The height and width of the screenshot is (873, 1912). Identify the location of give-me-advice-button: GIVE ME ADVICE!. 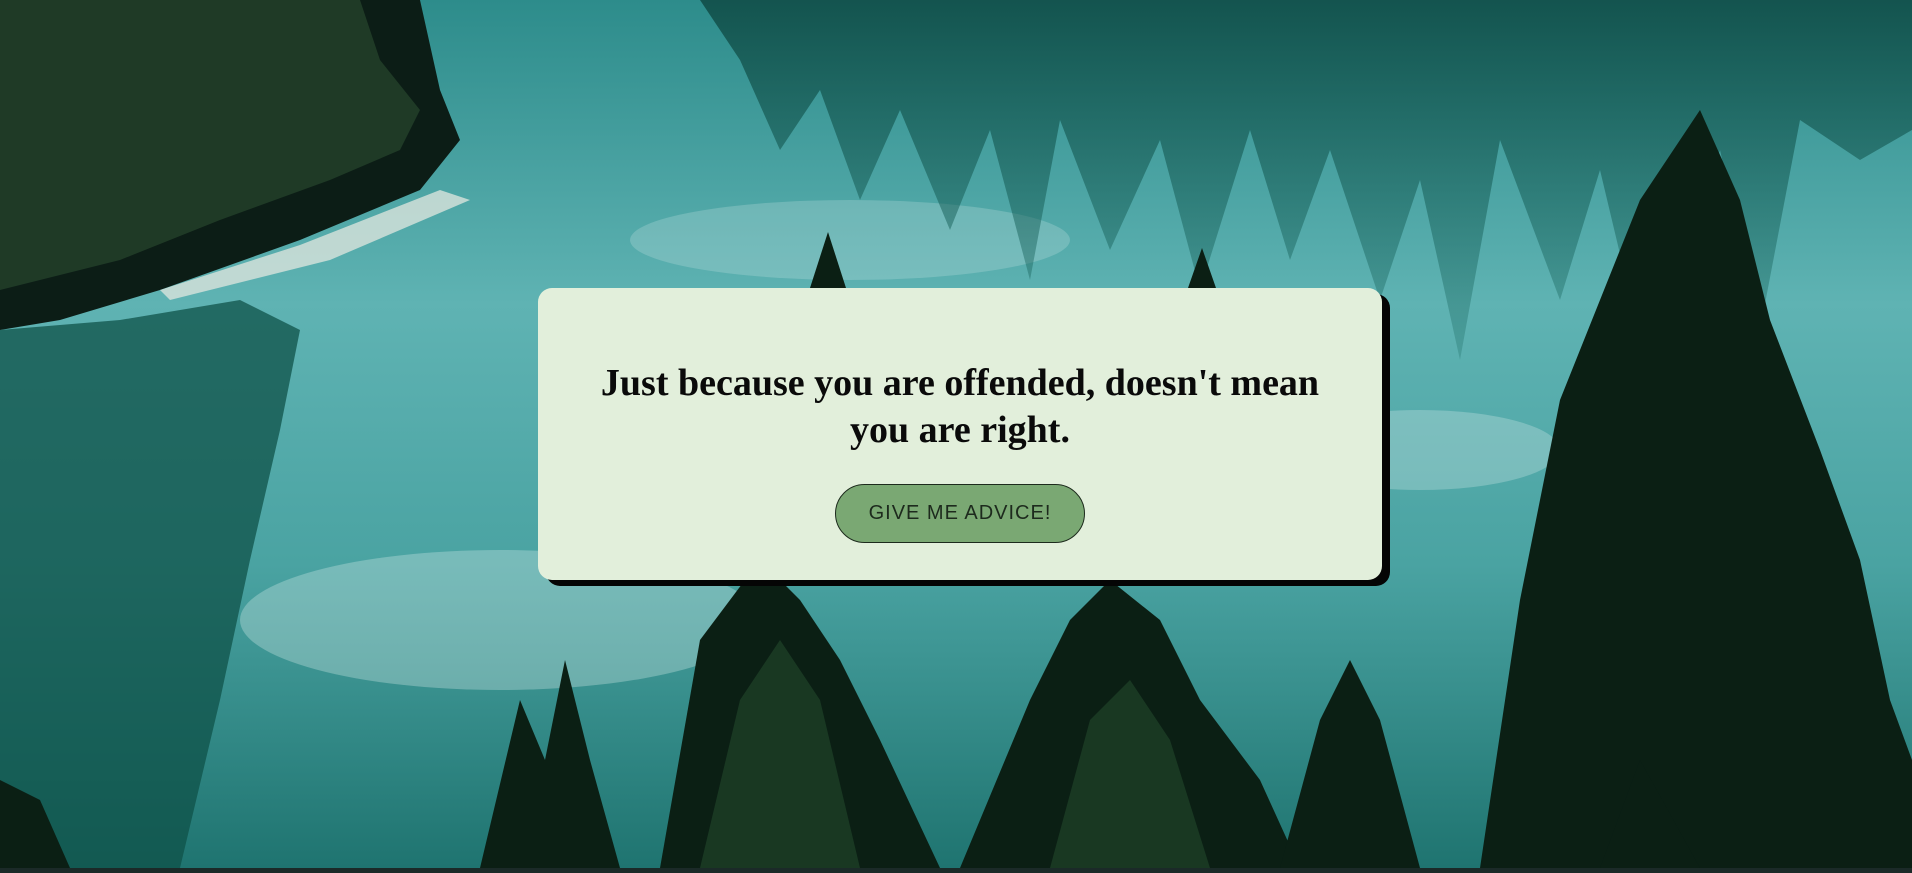
(960, 513).